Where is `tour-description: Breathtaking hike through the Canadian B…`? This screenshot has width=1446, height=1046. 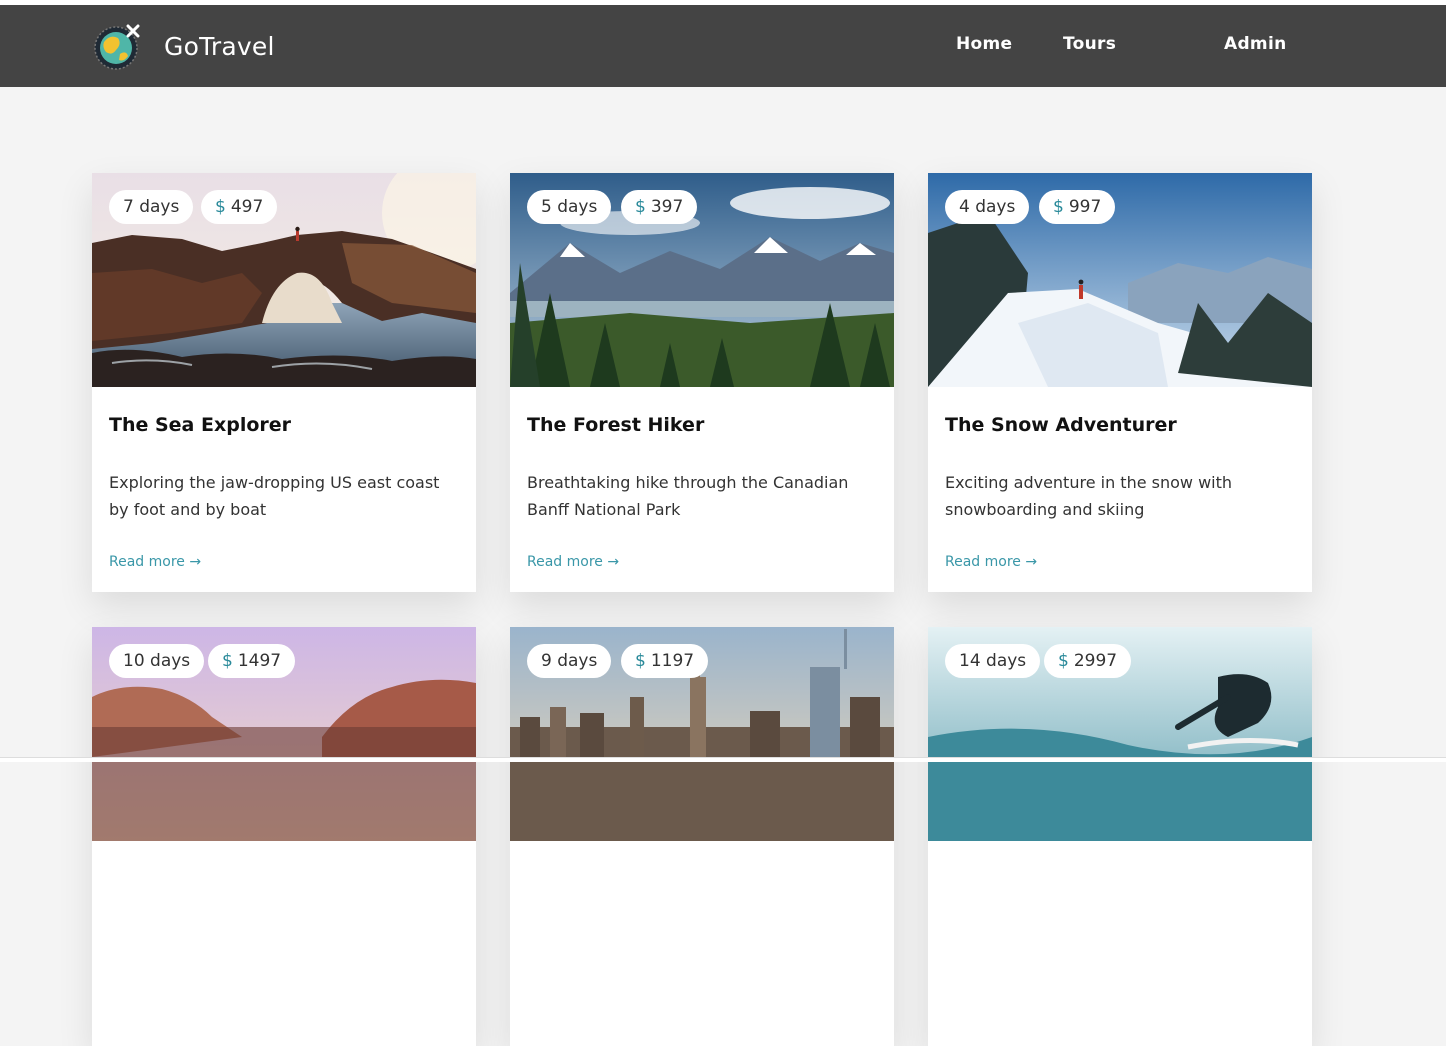 tour-description: Breathtaking hike through the Canadian B… is located at coordinates (688, 496).